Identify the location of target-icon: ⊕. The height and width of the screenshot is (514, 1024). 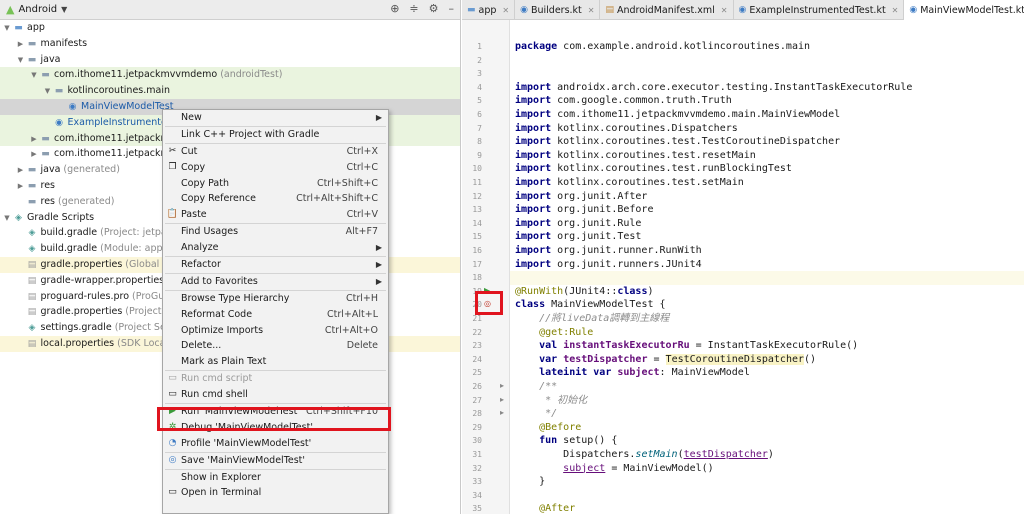
(394, 8).